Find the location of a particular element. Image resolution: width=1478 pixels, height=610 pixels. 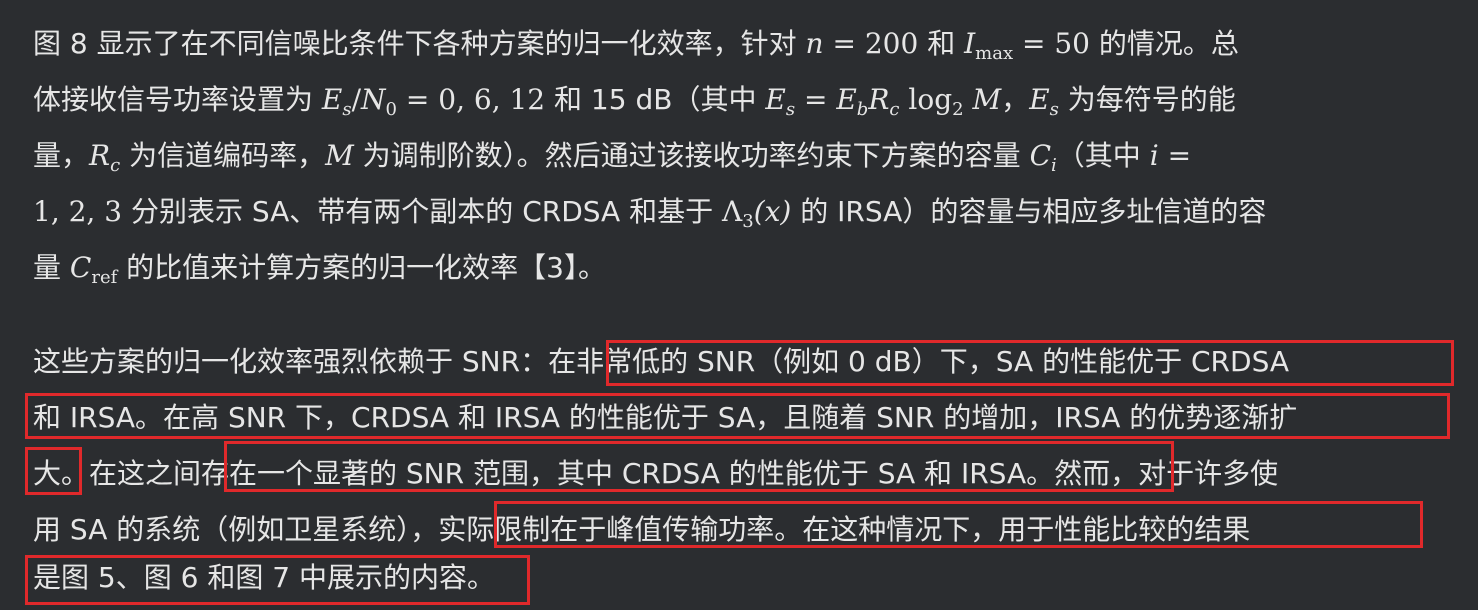

text-run: 为信道编码率， is located at coordinates (223, 155).